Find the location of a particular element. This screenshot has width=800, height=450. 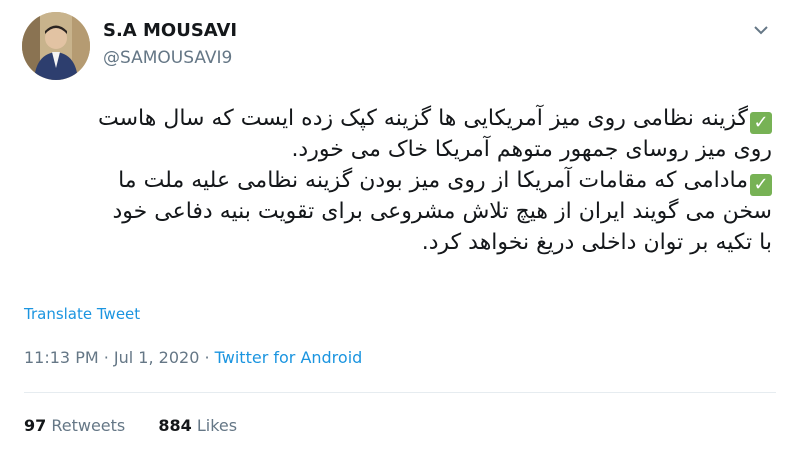

translate-tweet-link: Translate Tweet is located at coordinates (82, 314).